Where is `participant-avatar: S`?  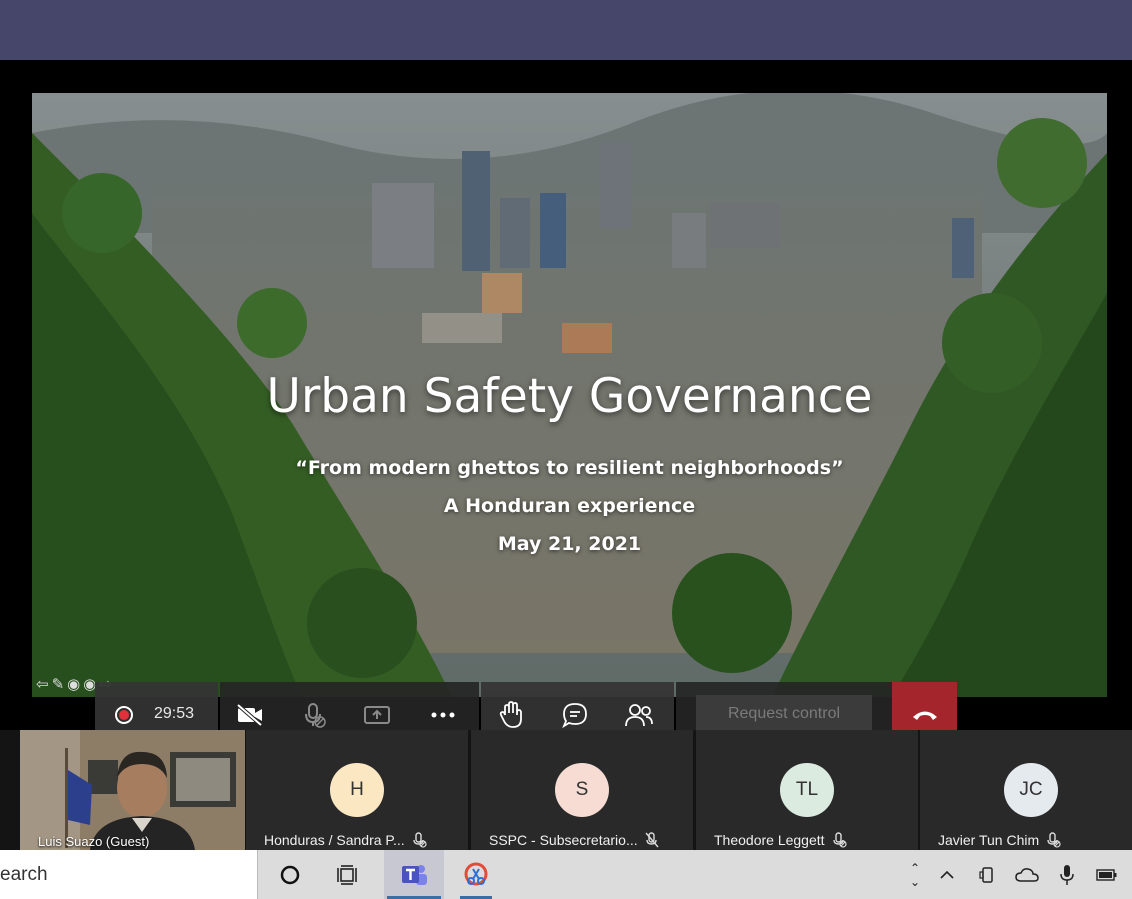
participant-avatar: S is located at coordinates (582, 790).